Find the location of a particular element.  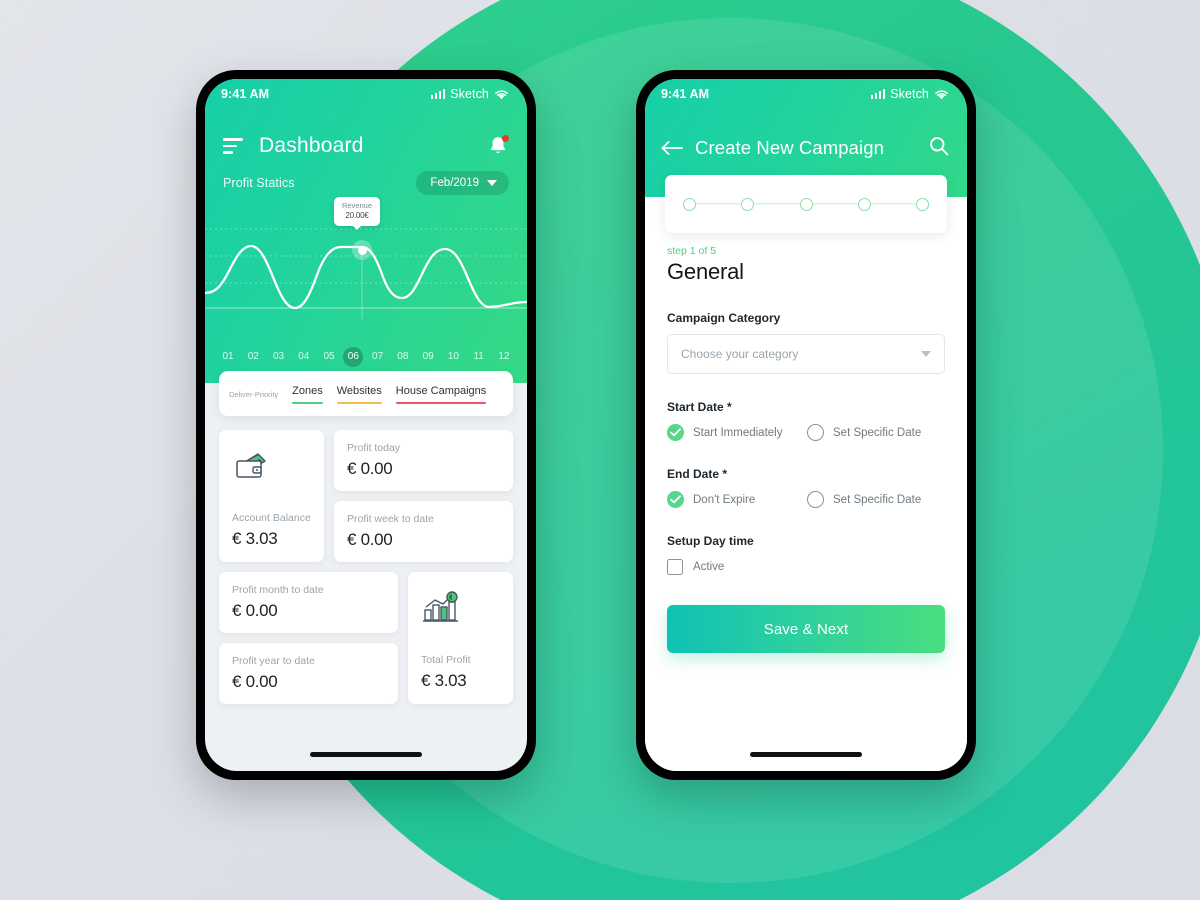

active-checkbox-label: Active is located at coordinates (709, 567).